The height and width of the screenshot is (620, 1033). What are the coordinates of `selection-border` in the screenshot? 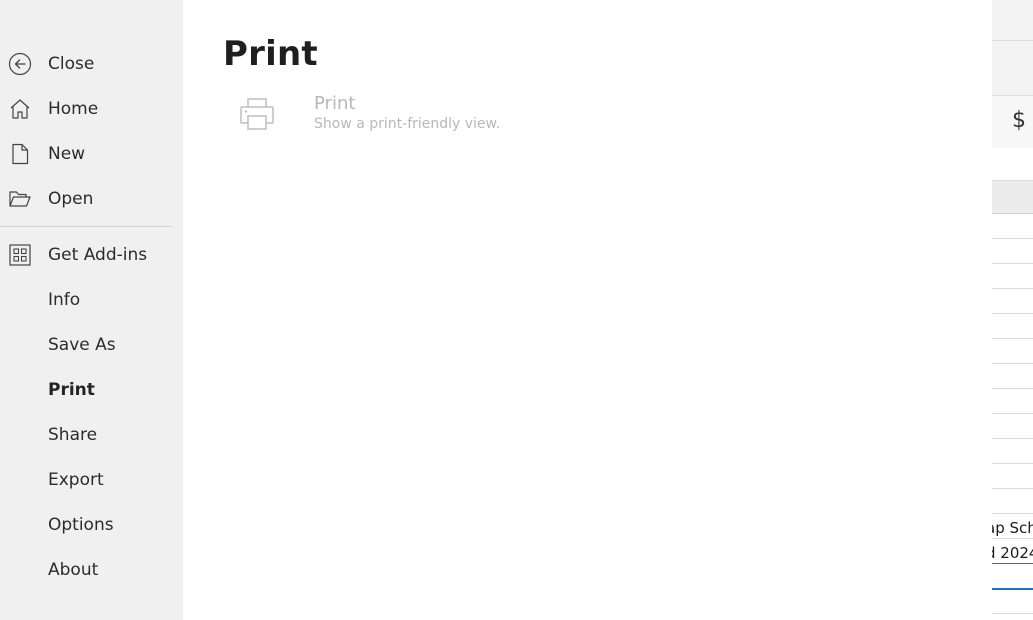 It's located at (1012, 563).